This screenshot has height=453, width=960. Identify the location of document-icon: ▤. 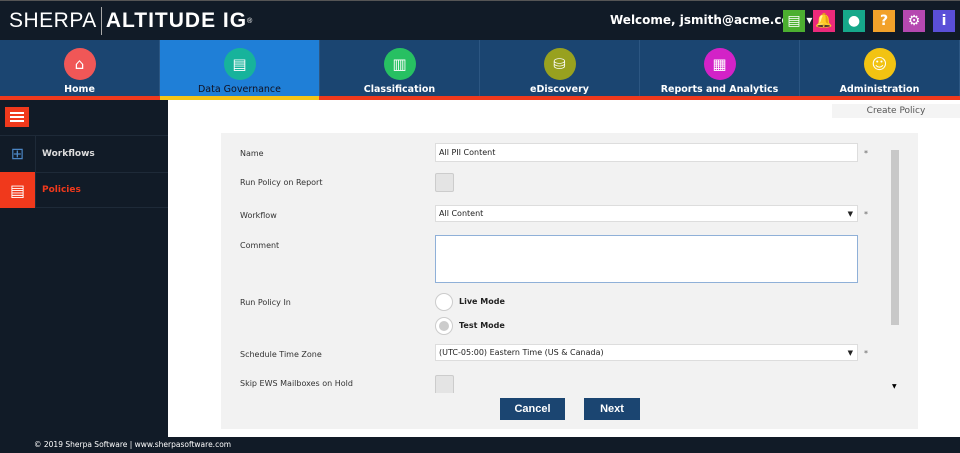
(18, 190).